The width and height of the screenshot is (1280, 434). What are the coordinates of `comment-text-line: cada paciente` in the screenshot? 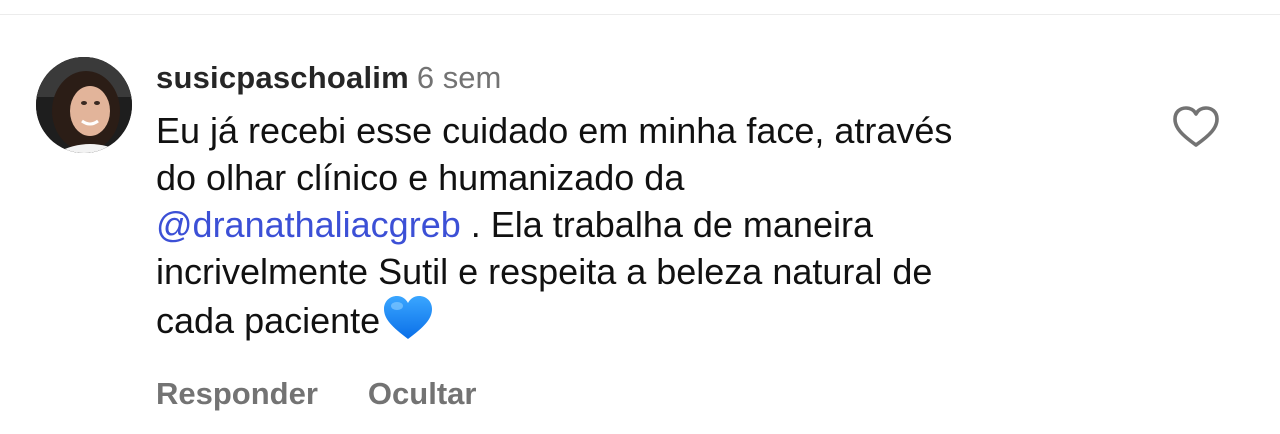 It's located at (651, 319).